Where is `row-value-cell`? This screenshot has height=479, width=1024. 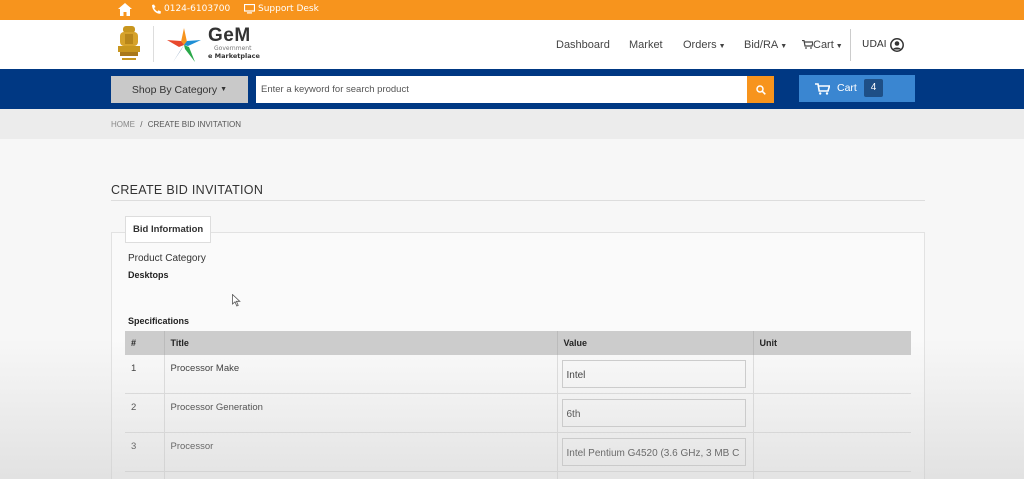 row-value-cell is located at coordinates (655, 475).